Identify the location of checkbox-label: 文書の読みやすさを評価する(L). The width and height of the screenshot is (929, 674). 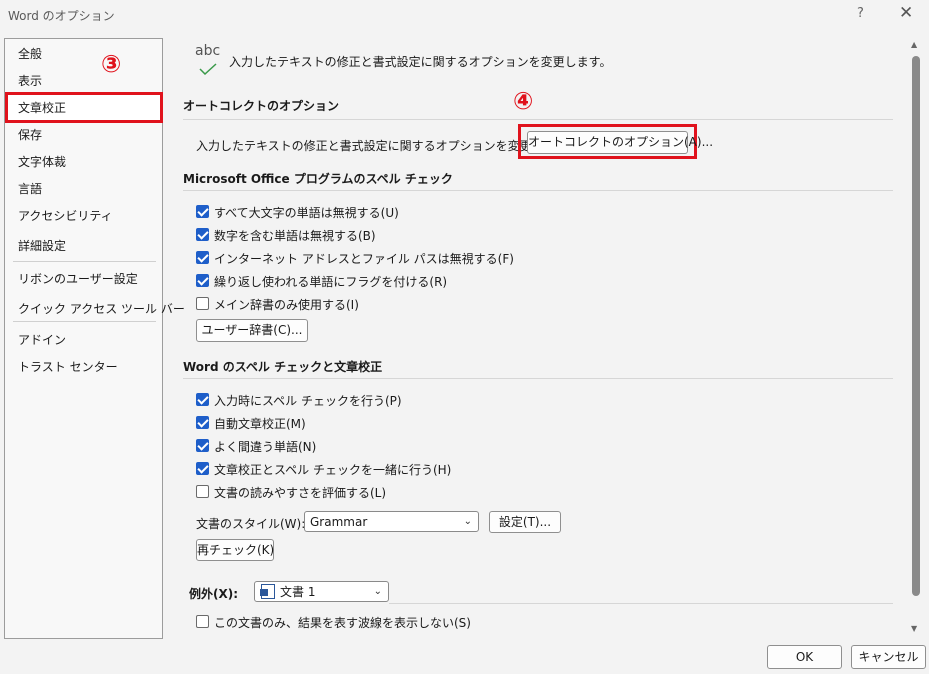
(300, 493).